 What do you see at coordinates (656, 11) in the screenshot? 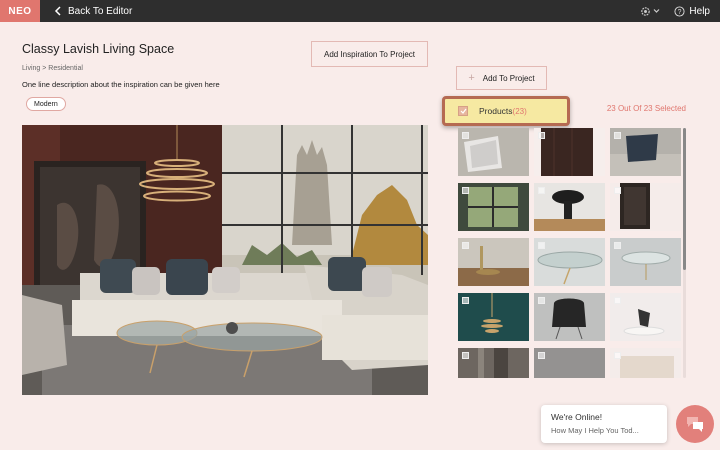
I see `chevron-down-icon` at bounding box center [656, 11].